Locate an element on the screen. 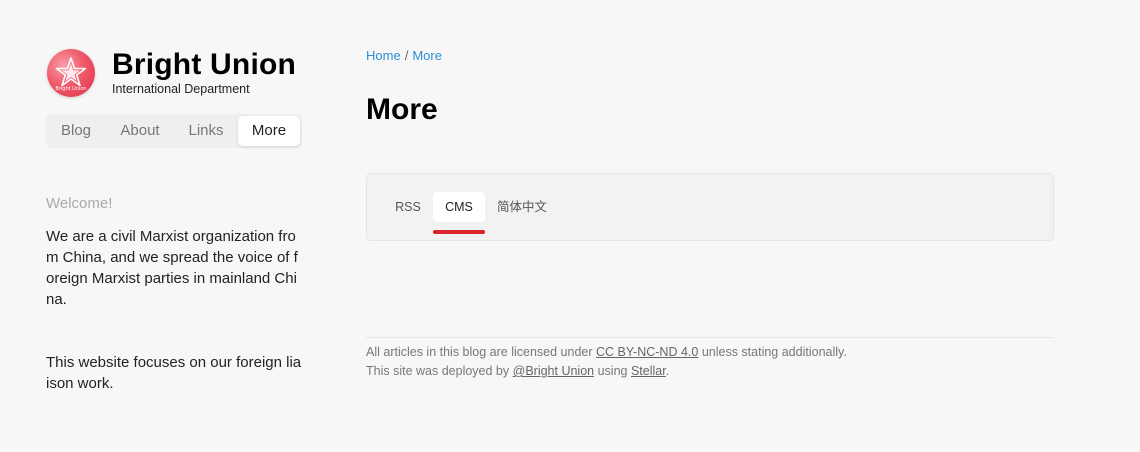 This screenshot has height=452, width=1140. tab-cms: CMS is located at coordinates (459, 207).